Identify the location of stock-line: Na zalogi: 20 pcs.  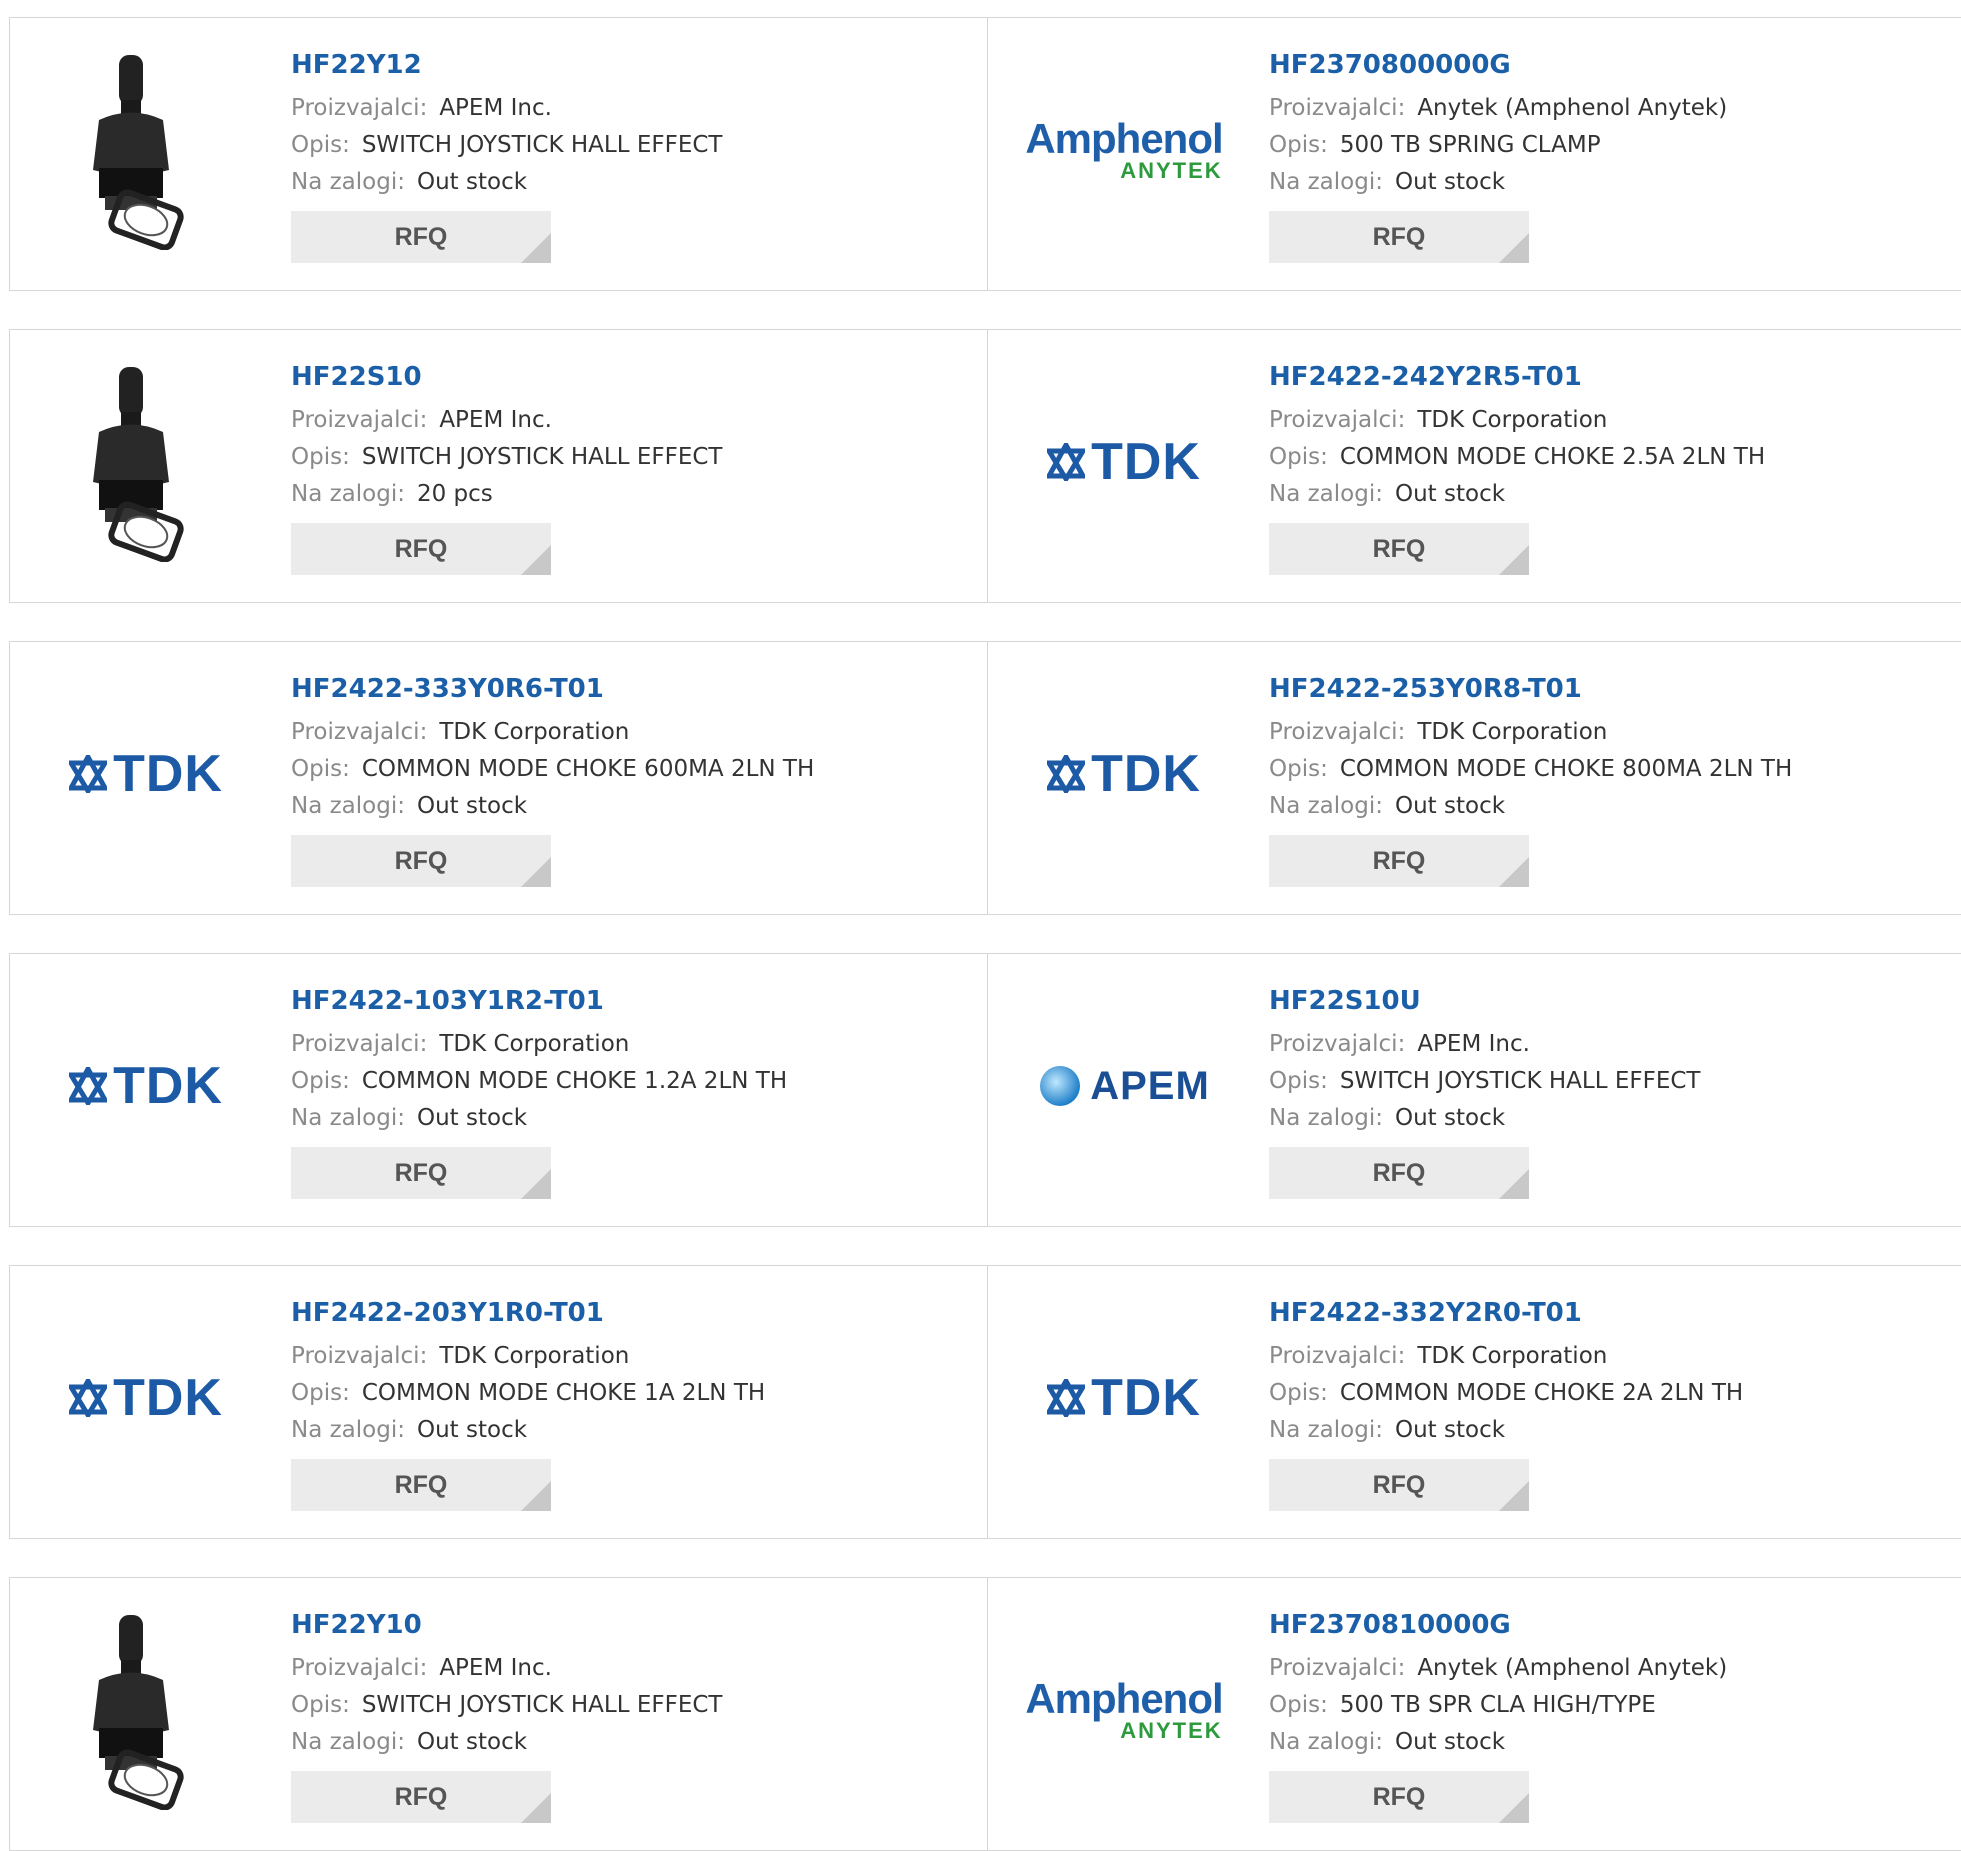
(506, 494).